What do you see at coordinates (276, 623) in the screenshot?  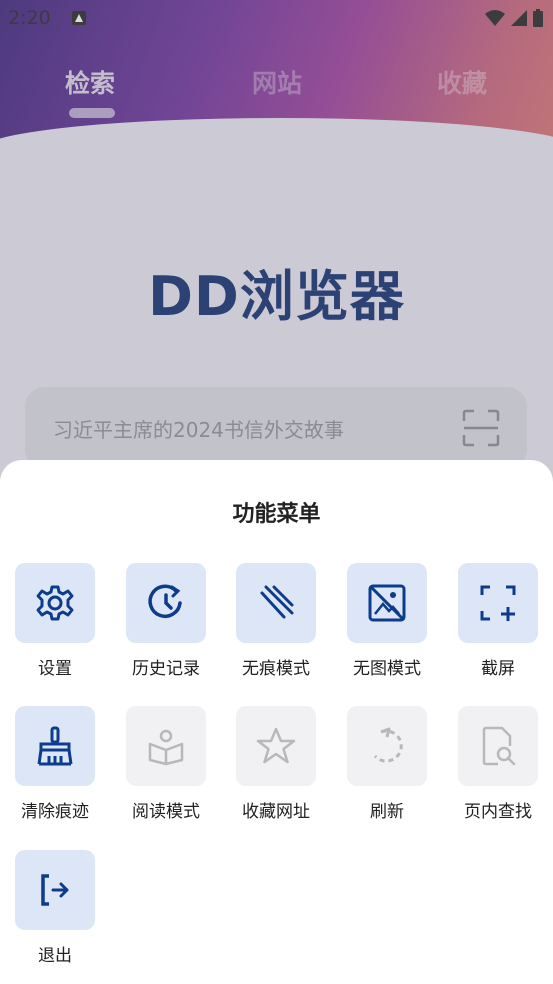 I see `menu-item-incognito: 无痕模式` at bounding box center [276, 623].